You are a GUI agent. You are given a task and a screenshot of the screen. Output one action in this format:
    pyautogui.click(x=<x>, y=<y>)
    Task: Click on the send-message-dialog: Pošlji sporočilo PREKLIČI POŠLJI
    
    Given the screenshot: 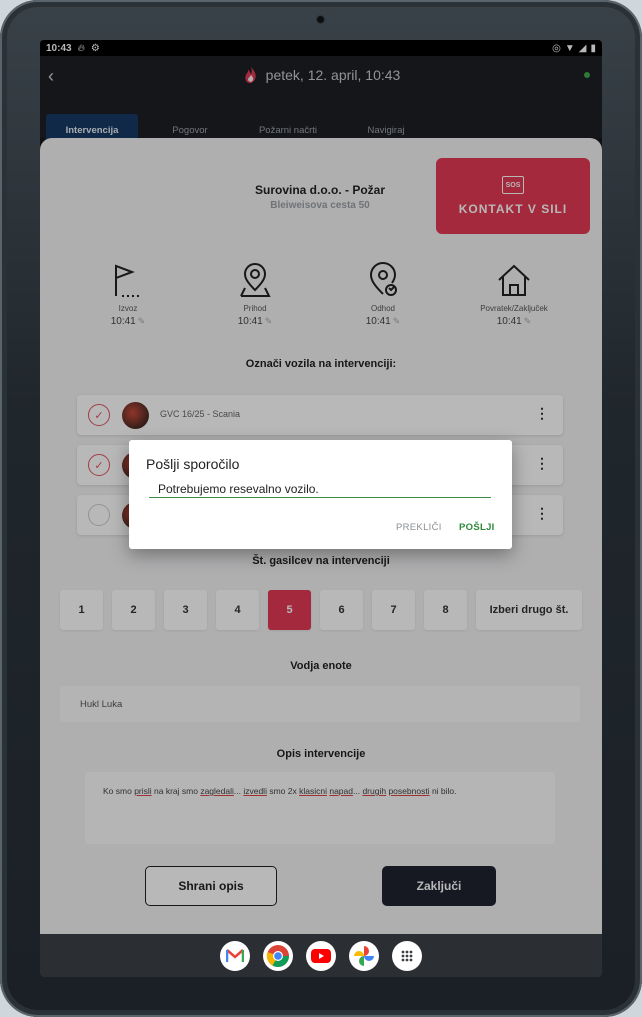 What is the action you would take?
    pyautogui.click(x=320, y=494)
    